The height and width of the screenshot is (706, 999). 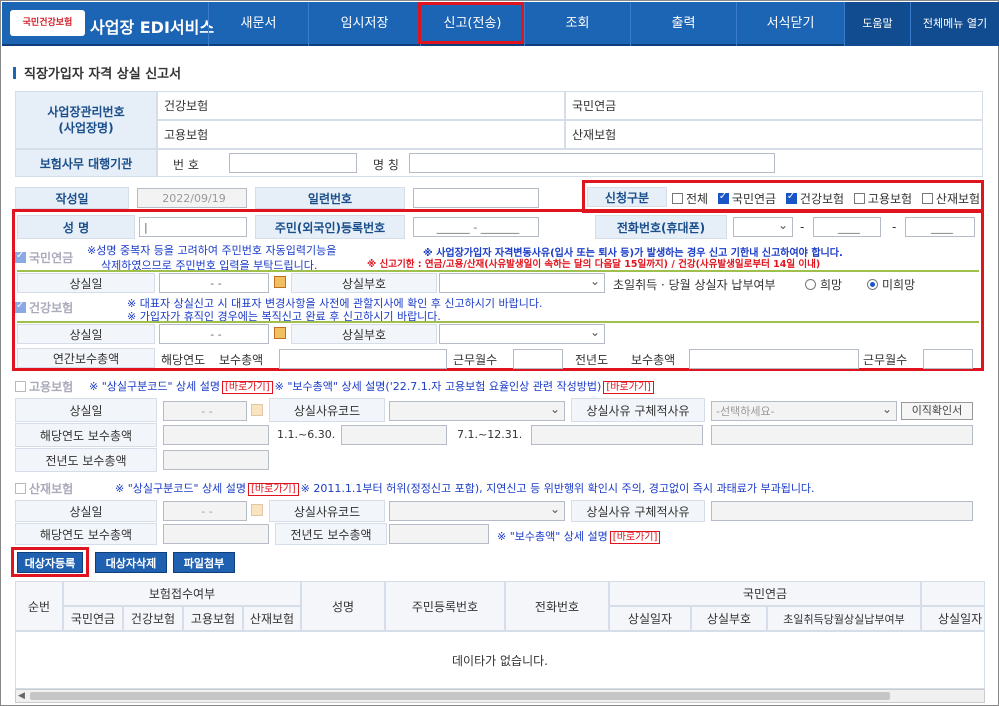 What do you see at coordinates (86, 283) in the screenshot?
I see `pension-loss-date-label: 상실일` at bounding box center [86, 283].